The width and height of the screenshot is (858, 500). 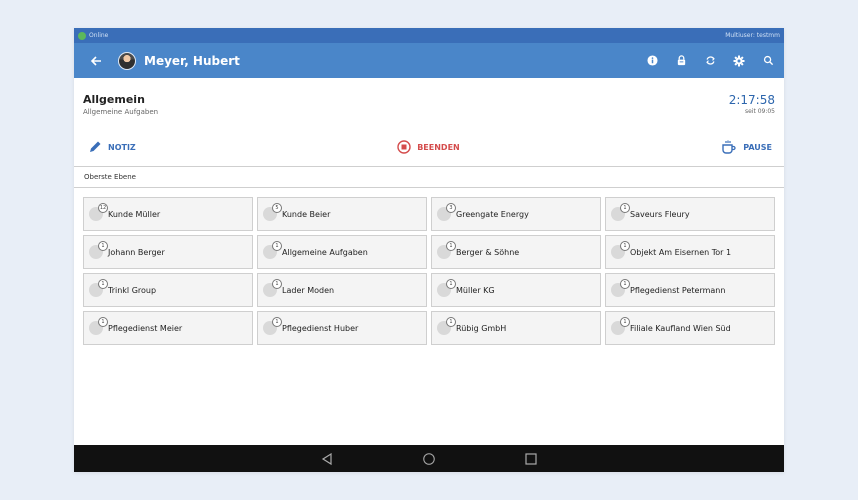 What do you see at coordinates (404, 147) in the screenshot?
I see `stop-circle-icon` at bounding box center [404, 147].